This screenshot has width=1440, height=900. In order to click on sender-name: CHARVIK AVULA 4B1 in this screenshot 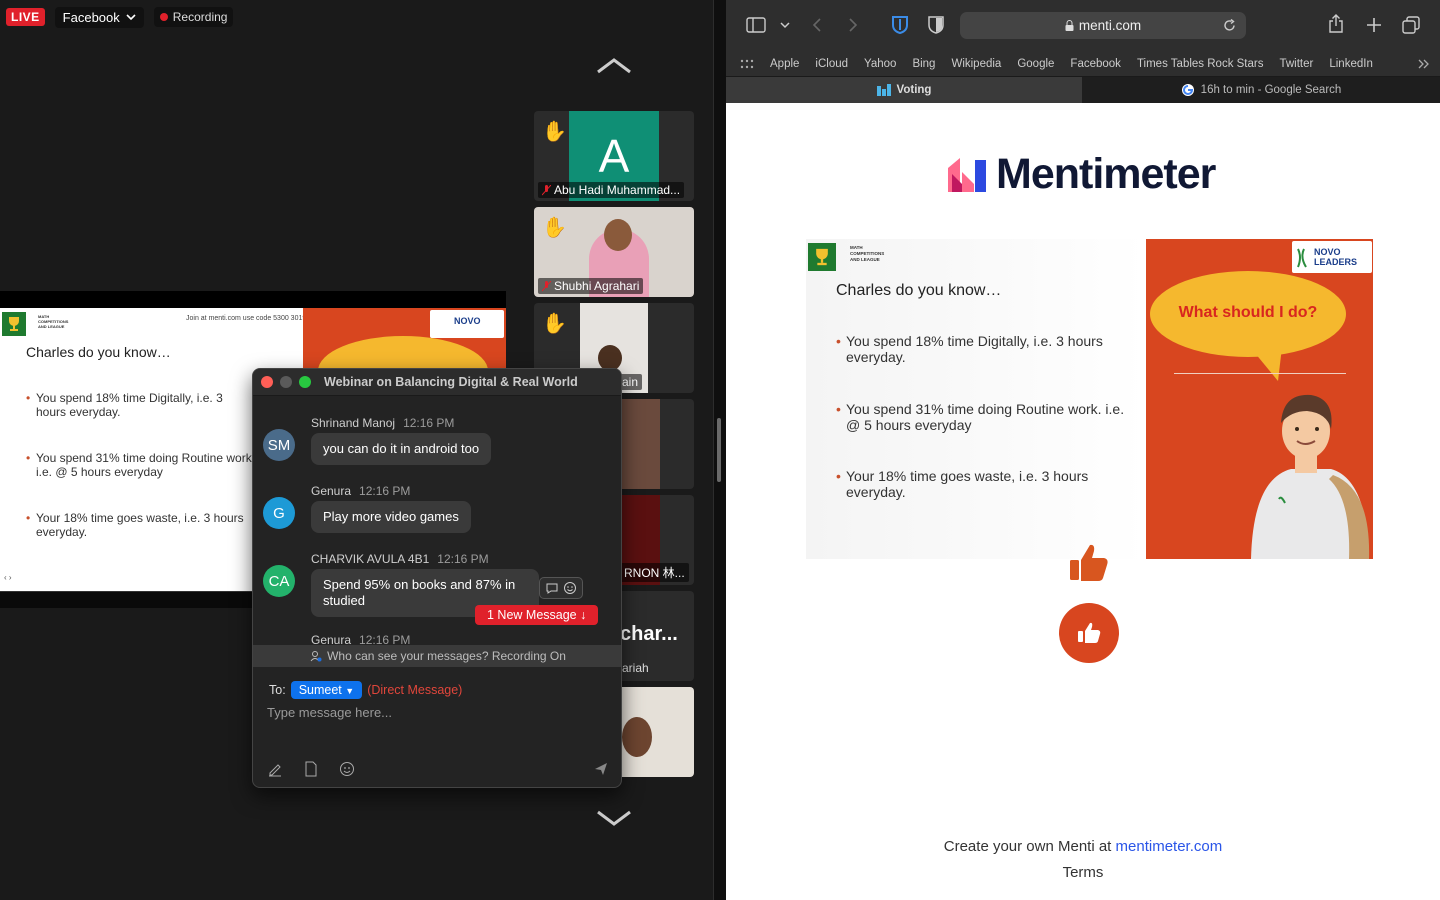, I will do `click(370, 559)`.